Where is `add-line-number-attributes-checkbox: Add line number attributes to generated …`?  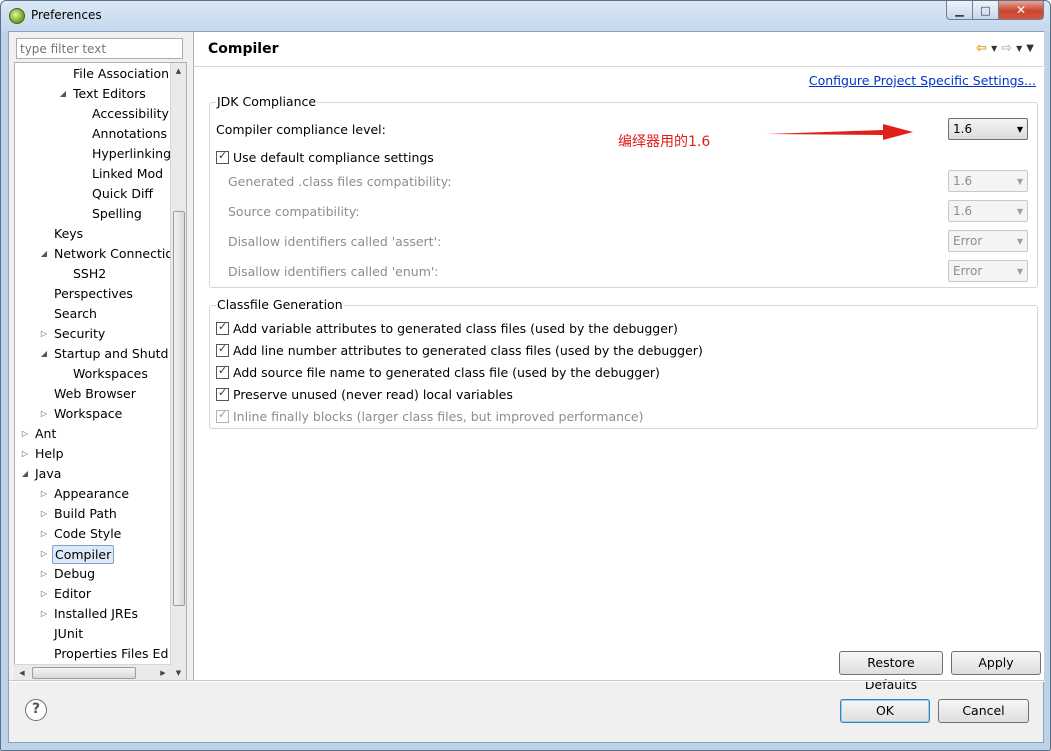 add-line-number-attributes-checkbox: Add line number attributes to generated … is located at coordinates (459, 350).